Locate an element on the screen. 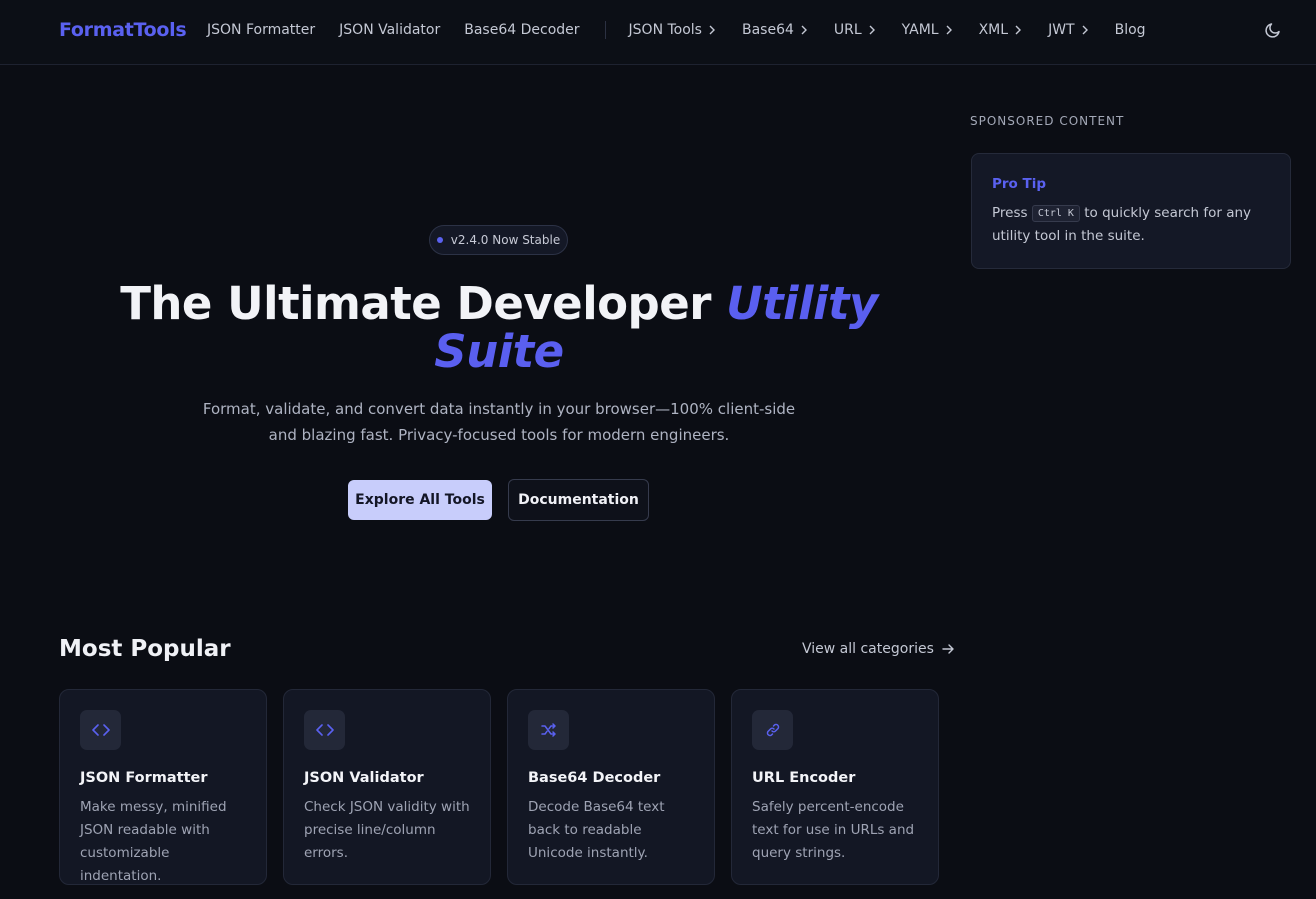  card-title: URL Encoder is located at coordinates (804, 778).